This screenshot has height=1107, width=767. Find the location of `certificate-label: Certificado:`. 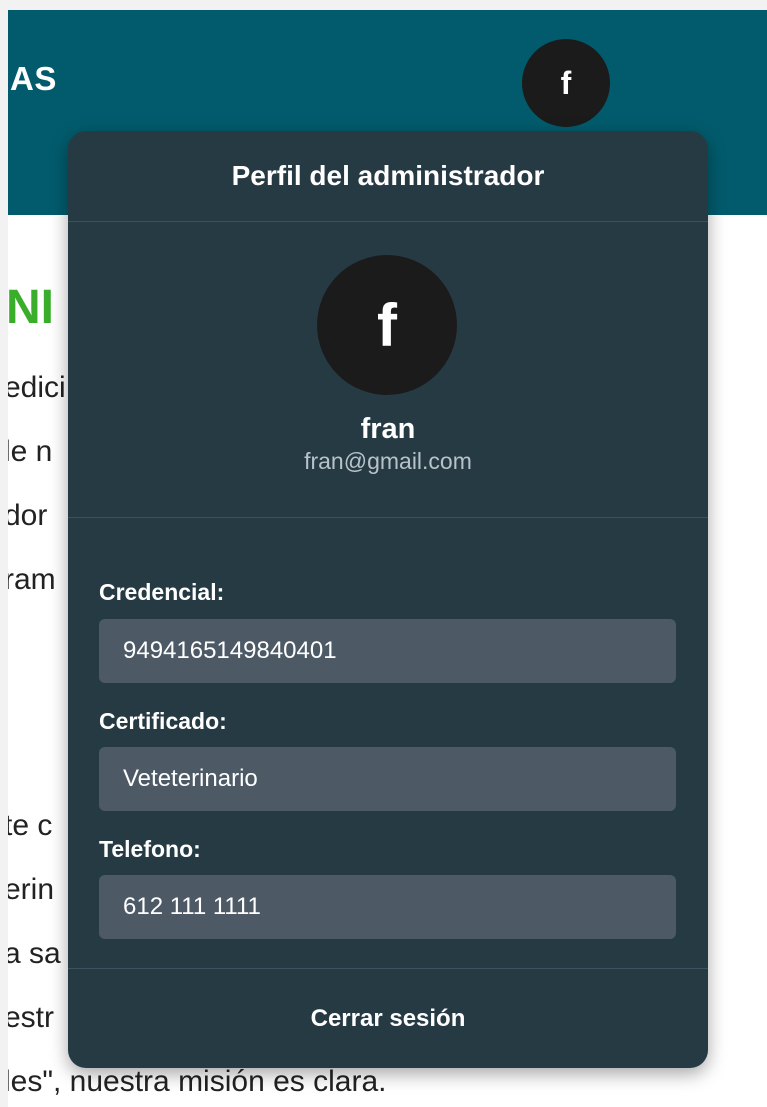

certificate-label: Certificado: is located at coordinates (163, 721).